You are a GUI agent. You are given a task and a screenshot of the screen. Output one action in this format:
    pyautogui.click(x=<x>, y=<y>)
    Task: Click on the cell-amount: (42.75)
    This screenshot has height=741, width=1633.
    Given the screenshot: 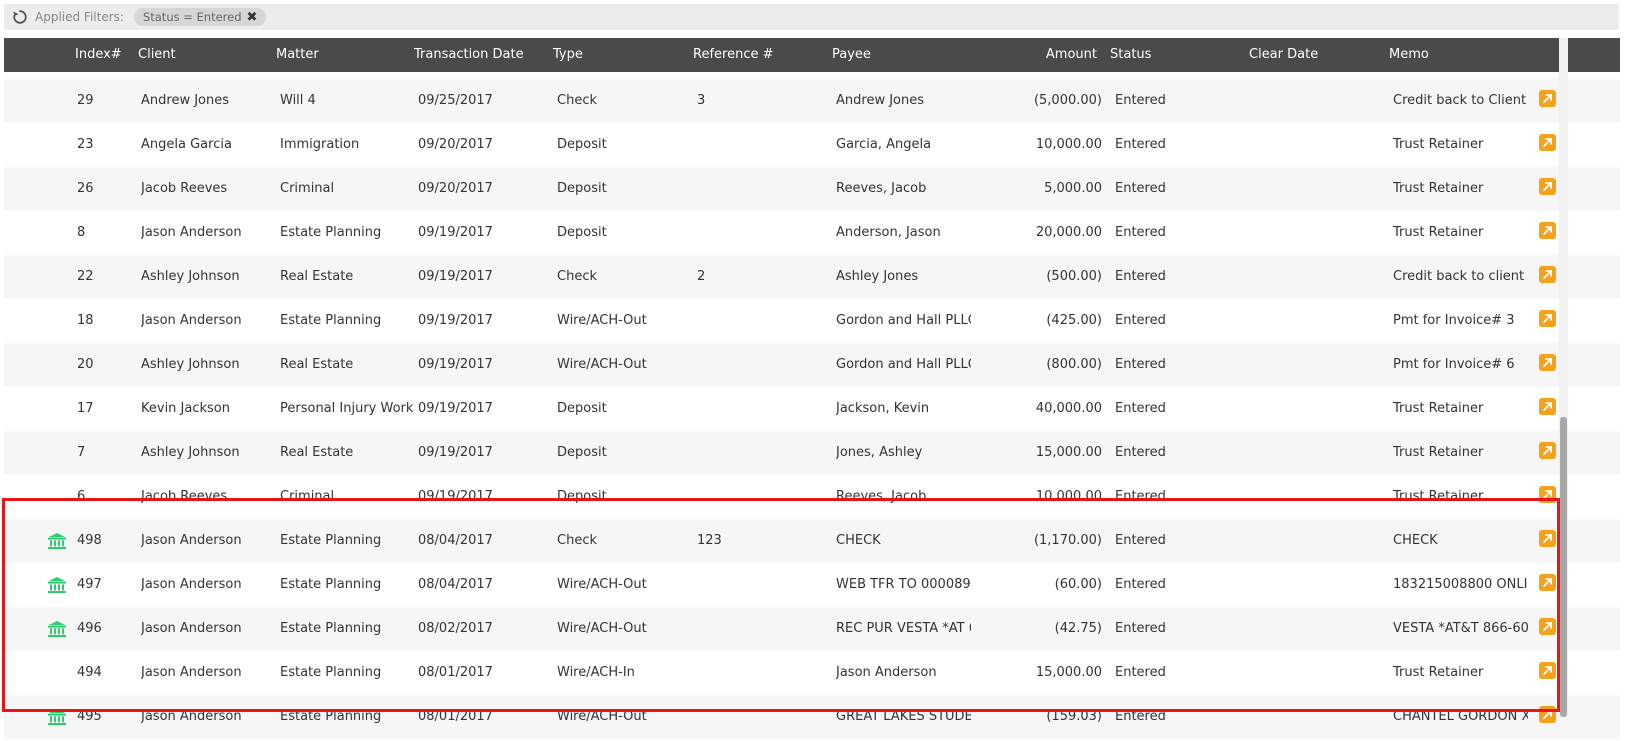 What is the action you would take?
    pyautogui.click(x=1078, y=628)
    